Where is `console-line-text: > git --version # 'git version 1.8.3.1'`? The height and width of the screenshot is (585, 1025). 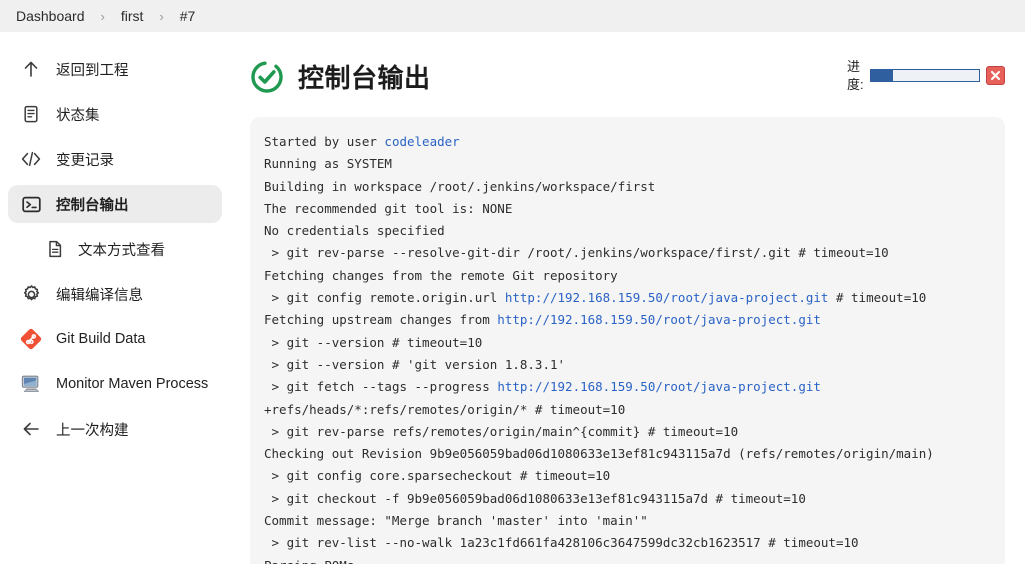
console-line-text: > git --version # 'git version 1.8.3.1' is located at coordinates (415, 364).